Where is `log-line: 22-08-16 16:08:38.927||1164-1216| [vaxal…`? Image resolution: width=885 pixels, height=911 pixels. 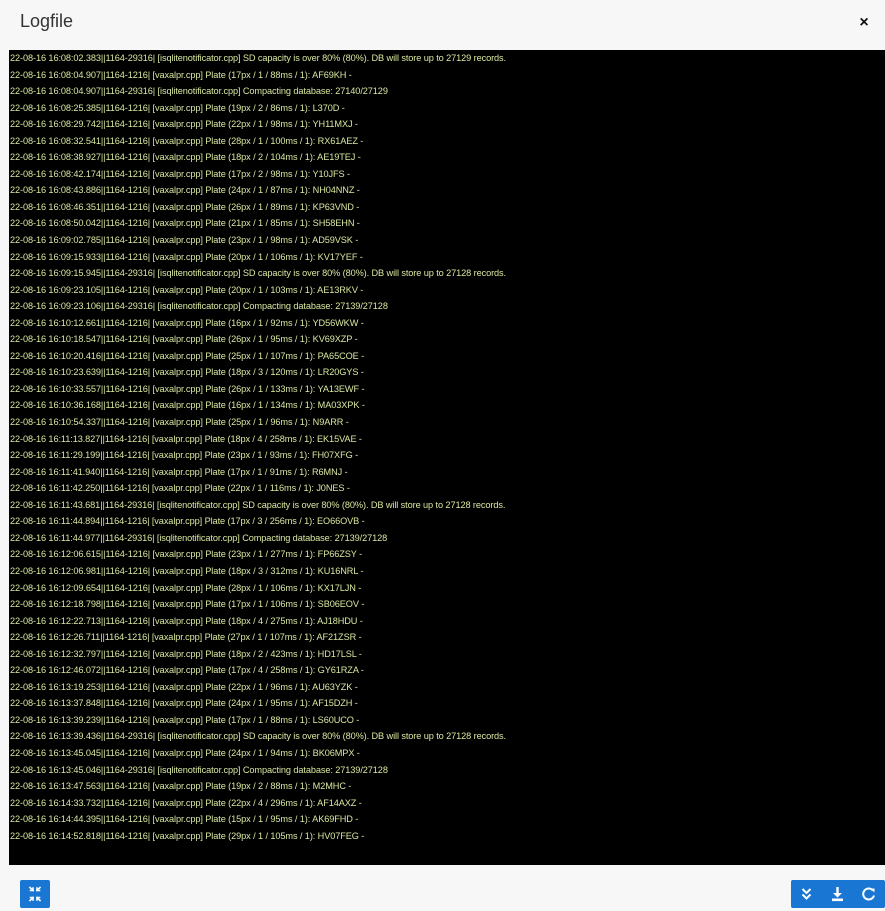 log-line: 22-08-16 16:08:38.927||1164-1216| [vaxal… is located at coordinates (185, 157).